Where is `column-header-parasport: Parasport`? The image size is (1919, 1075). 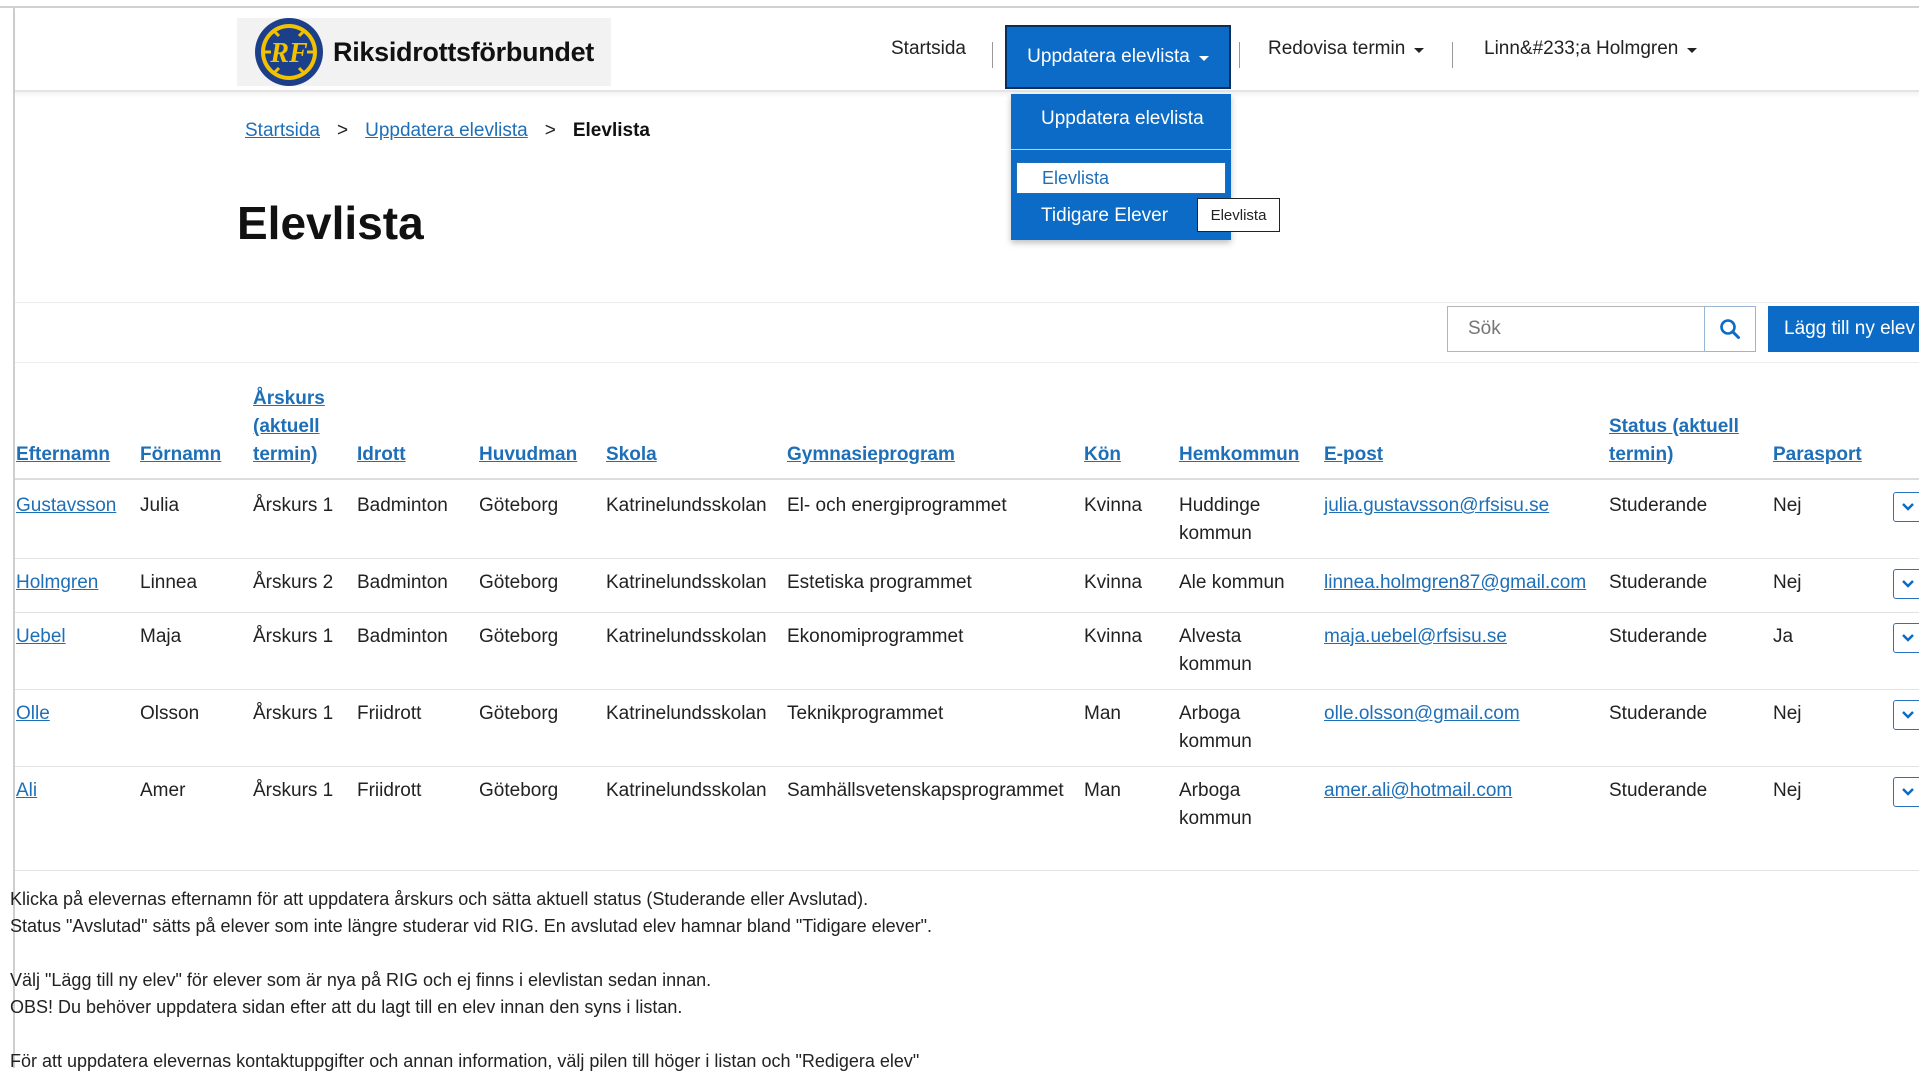
column-header-parasport: Parasport is located at coordinates (1817, 455).